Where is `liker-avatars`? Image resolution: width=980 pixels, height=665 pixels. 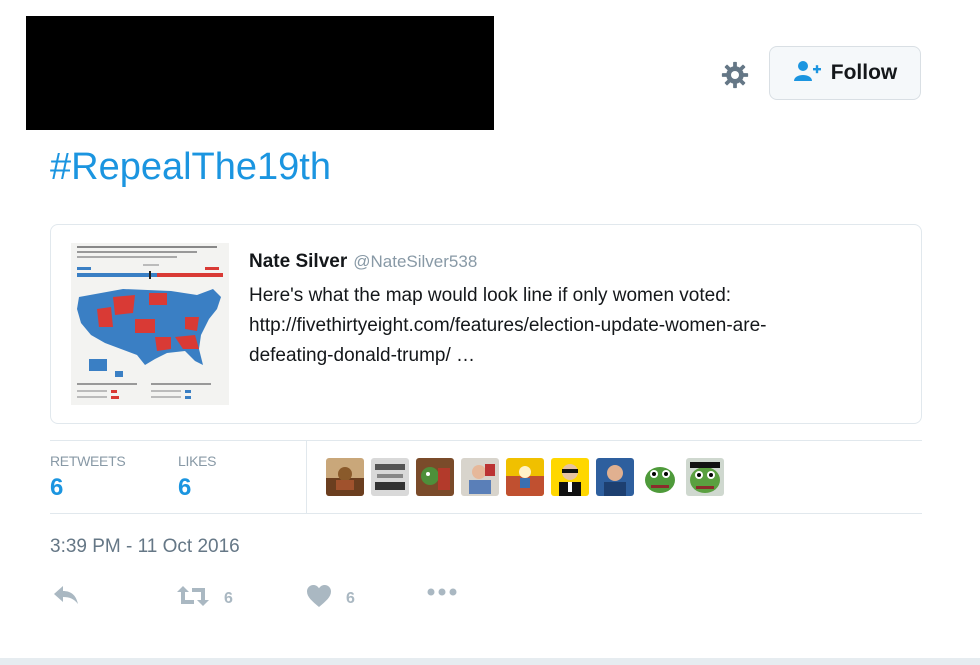
liker-avatars is located at coordinates (525, 477).